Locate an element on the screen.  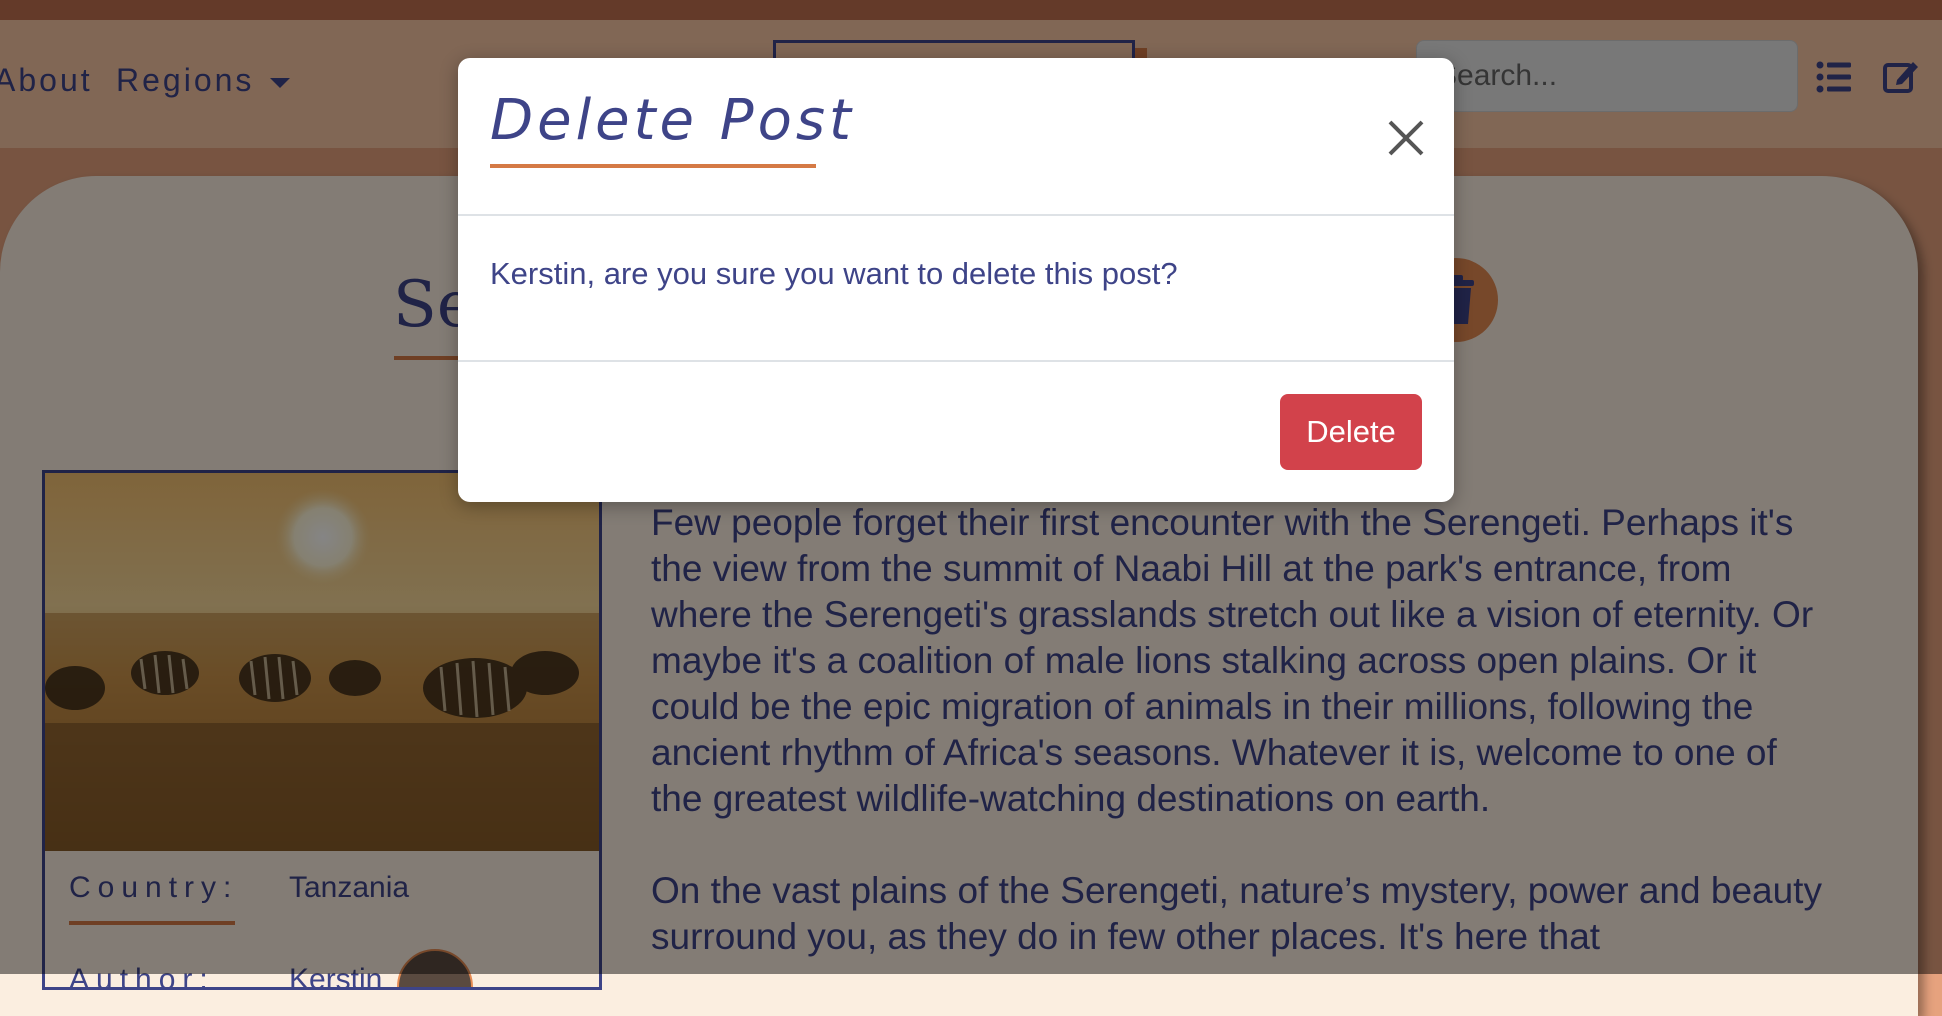
close-icon is located at coordinates (1406, 138).